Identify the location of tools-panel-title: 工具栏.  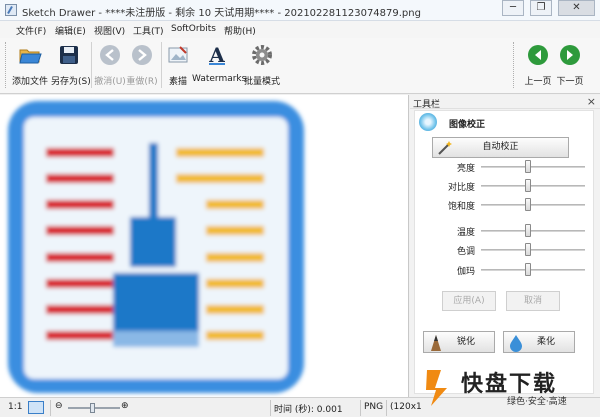
(427, 105).